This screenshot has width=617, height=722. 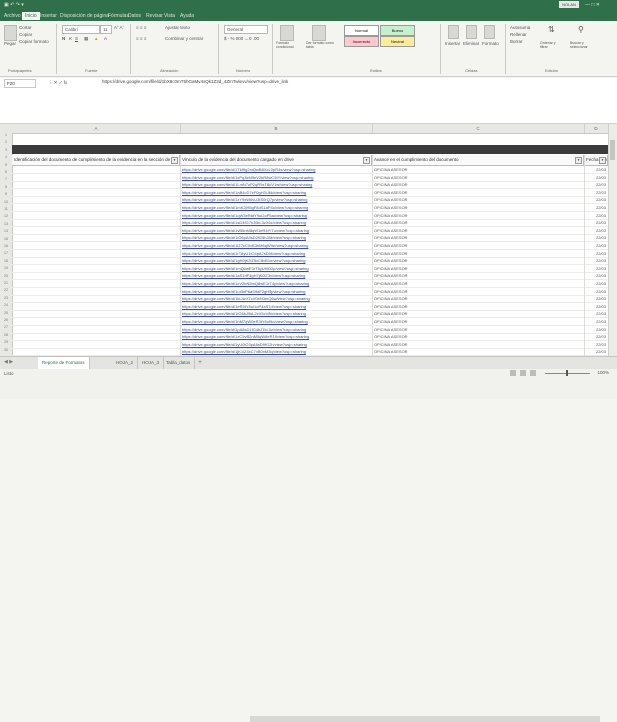 I want to click on sheet-tab: HOJA_3, so click(x=151, y=363).